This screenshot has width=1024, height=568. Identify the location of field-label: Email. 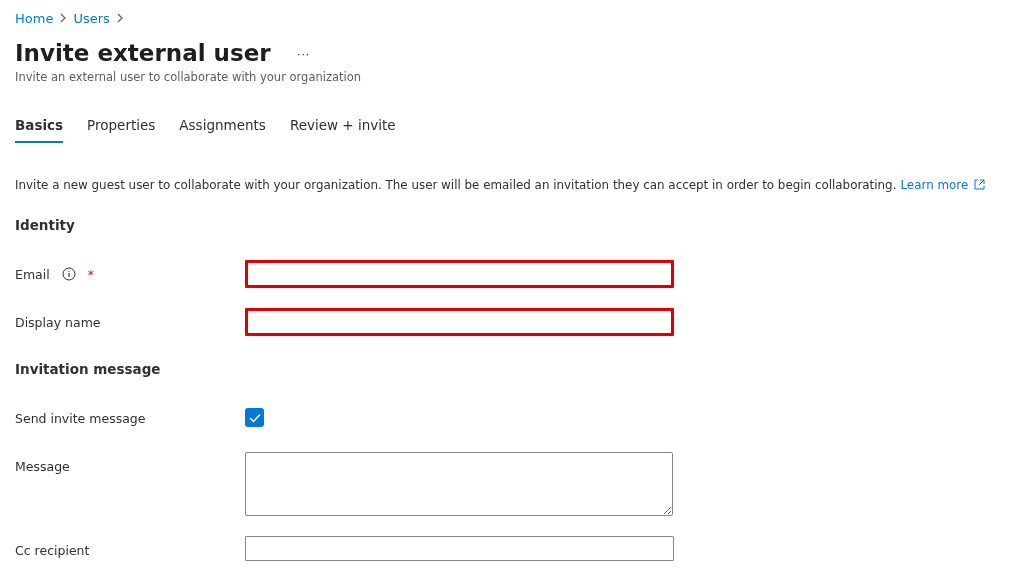
(32, 274).